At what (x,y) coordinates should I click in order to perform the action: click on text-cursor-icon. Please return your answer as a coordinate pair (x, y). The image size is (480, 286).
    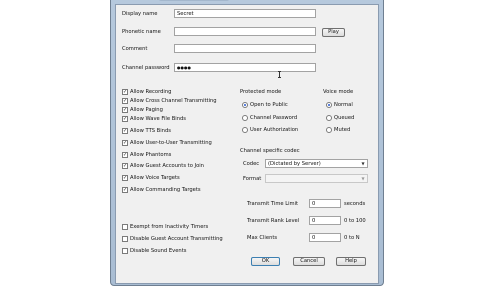
    Looking at the image, I should click on (279, 74).